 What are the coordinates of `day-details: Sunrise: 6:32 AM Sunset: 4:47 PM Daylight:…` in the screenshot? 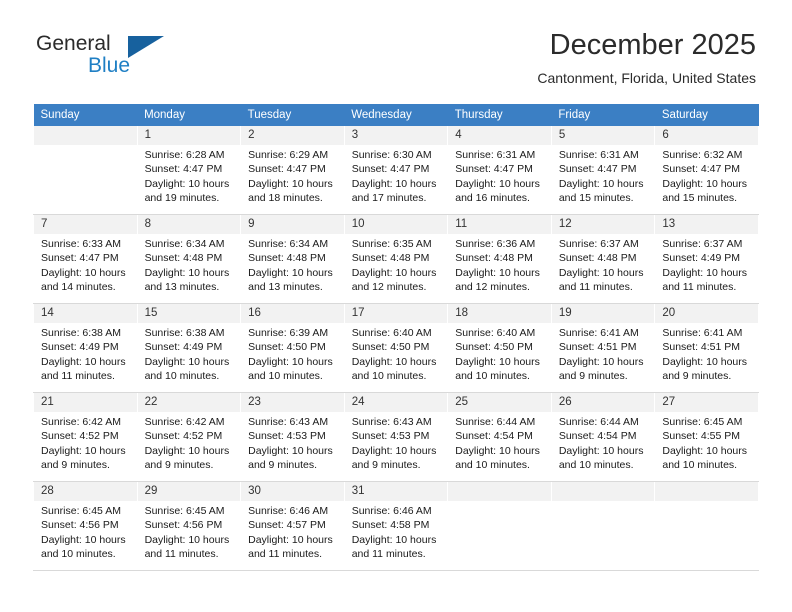 It's located at (706, 175).